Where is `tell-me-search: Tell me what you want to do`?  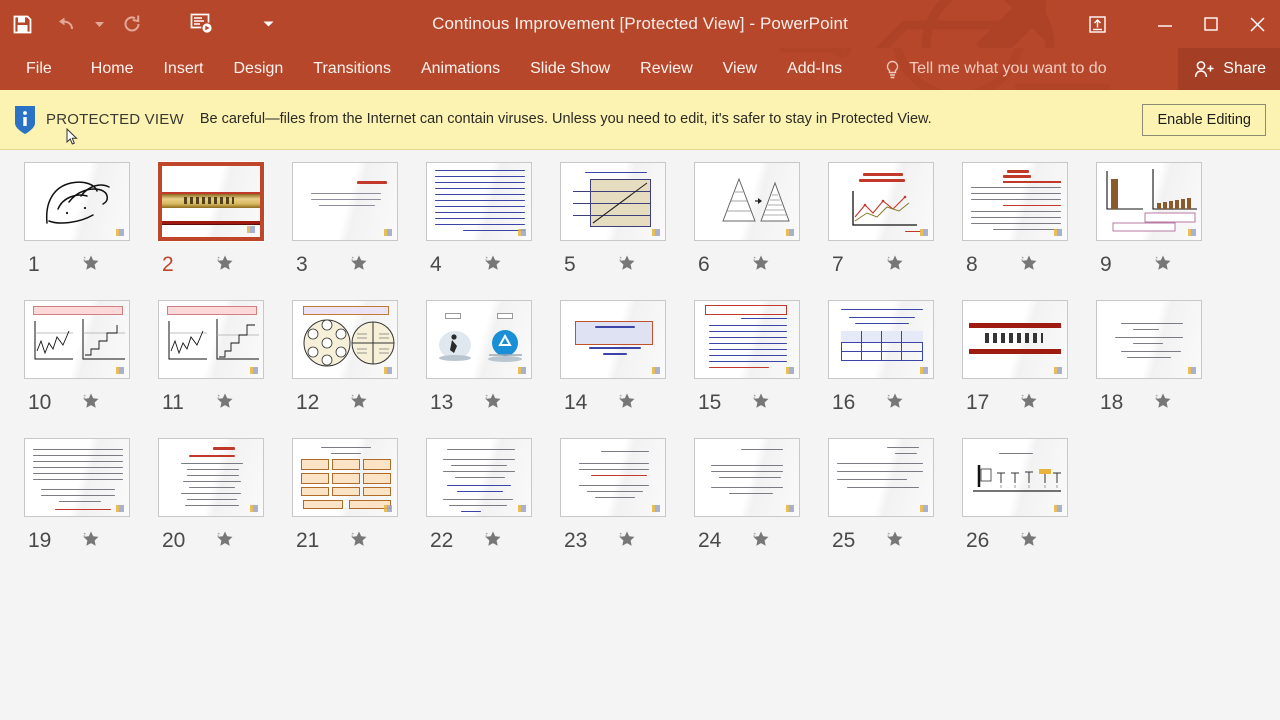
tell-me-search: Tell me what you want to do is located at coordinates (996, 69).